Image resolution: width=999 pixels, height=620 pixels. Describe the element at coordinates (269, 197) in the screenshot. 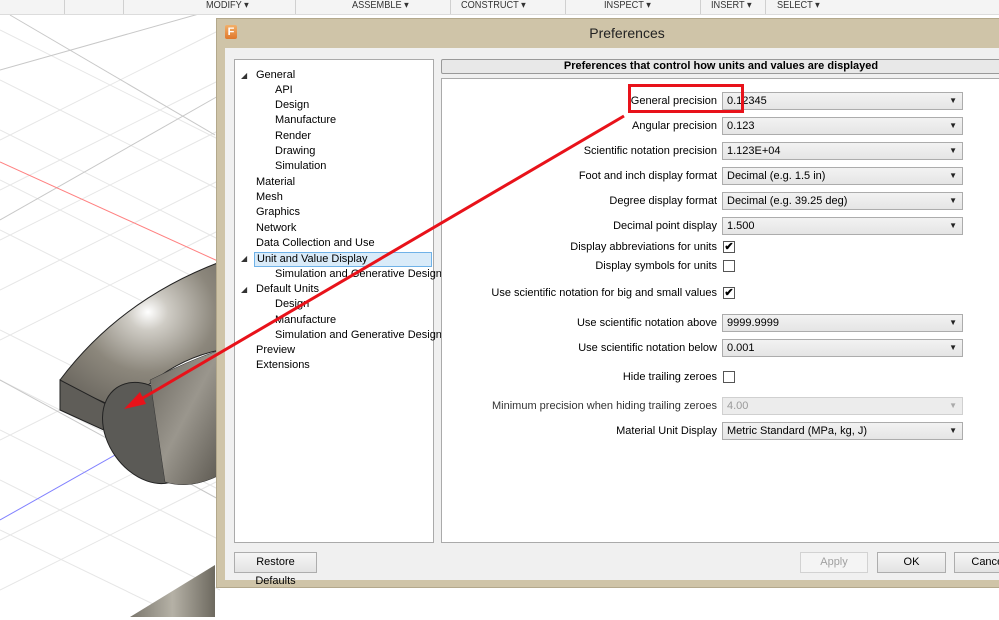

I see `tree-item-mesh: Mesh` at that location.